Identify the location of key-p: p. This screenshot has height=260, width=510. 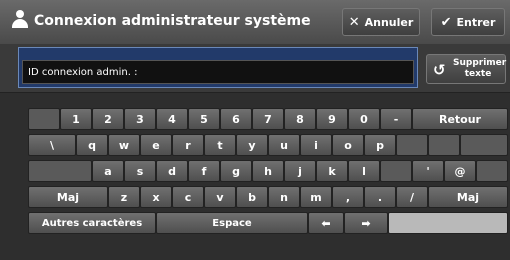
(380, 145).